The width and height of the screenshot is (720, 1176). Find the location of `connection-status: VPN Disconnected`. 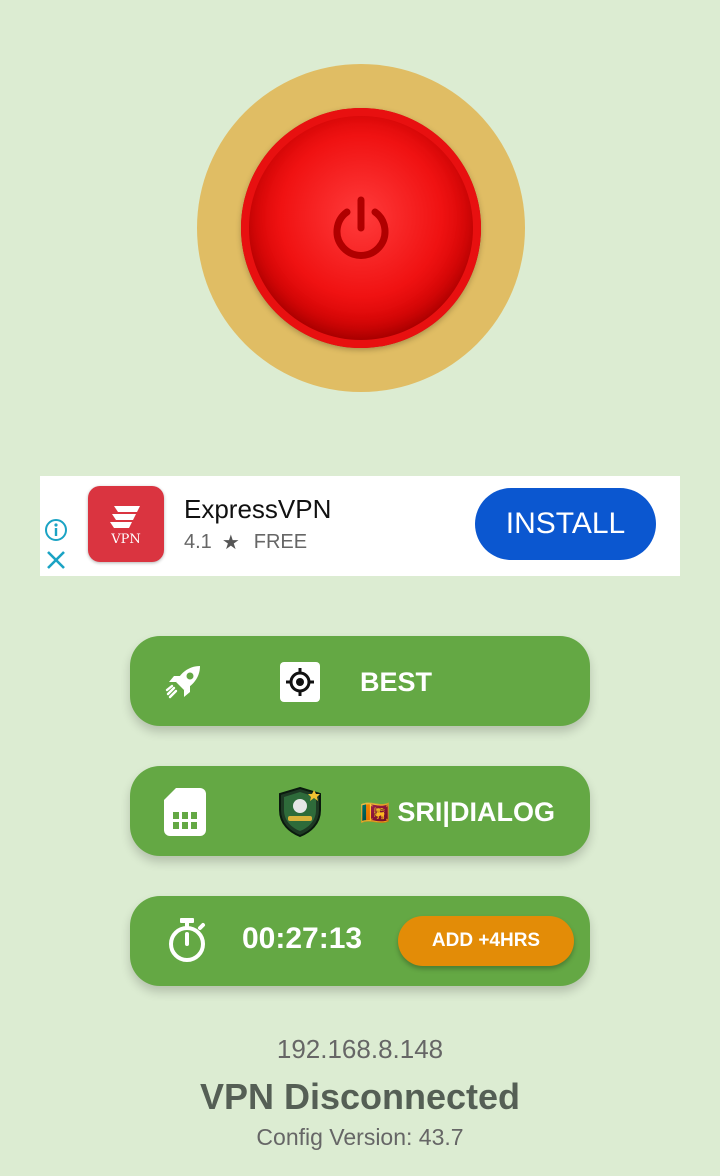

connection-status: VPN Disconnected is located at coordinates (360, 1096).